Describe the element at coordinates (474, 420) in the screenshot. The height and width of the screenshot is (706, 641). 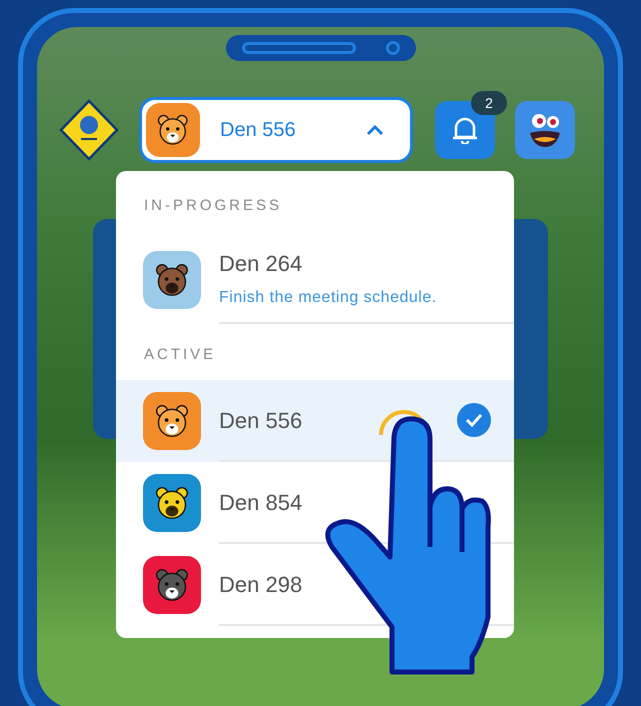
I see `checkmark-icon` at that location.